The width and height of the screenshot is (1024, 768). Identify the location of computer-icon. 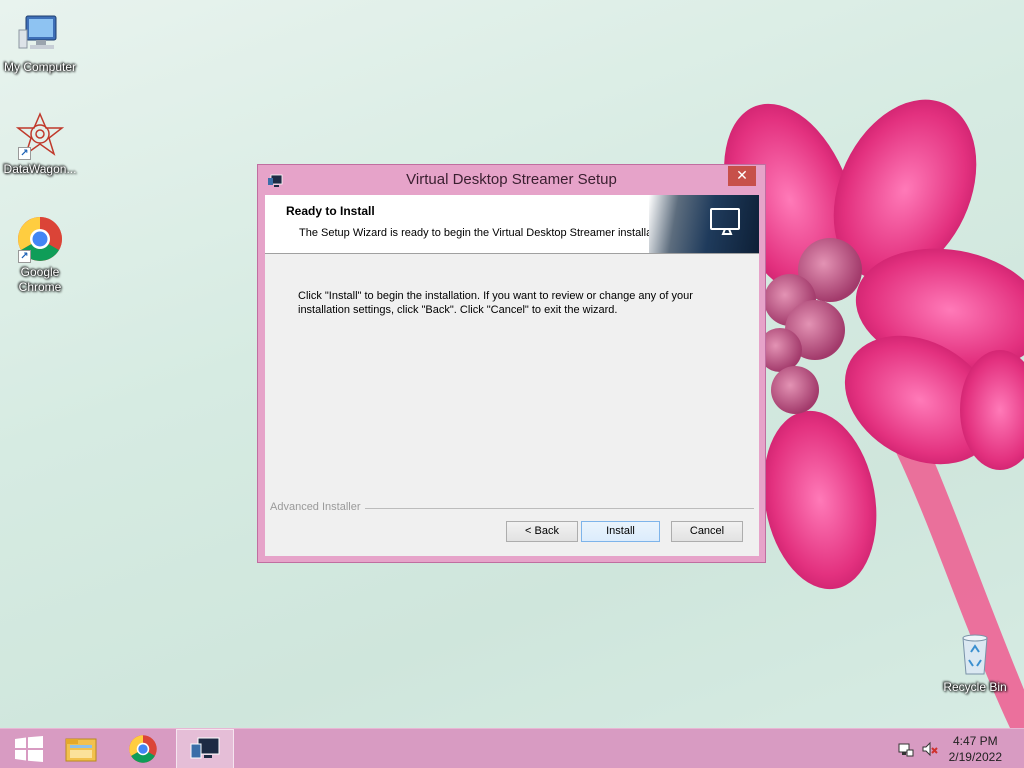
(40, 34).